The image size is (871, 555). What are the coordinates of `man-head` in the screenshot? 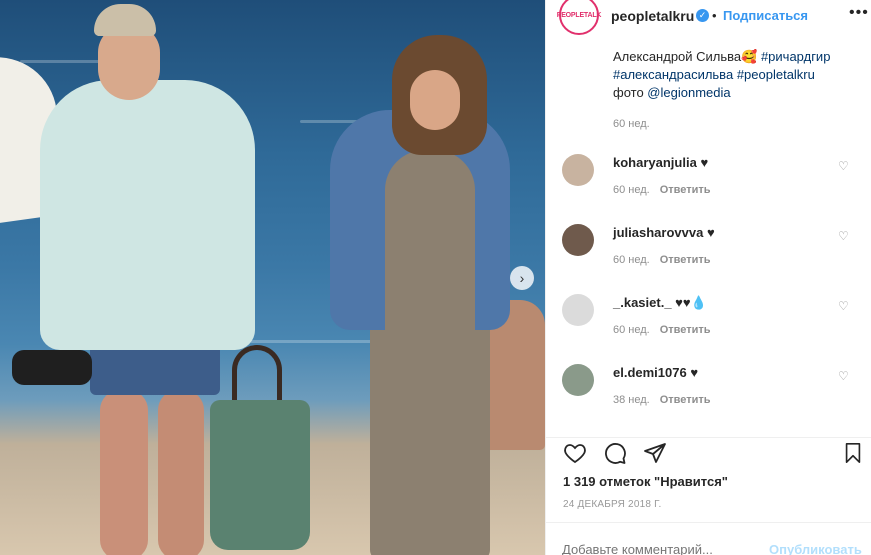 It's located at (129, 62).